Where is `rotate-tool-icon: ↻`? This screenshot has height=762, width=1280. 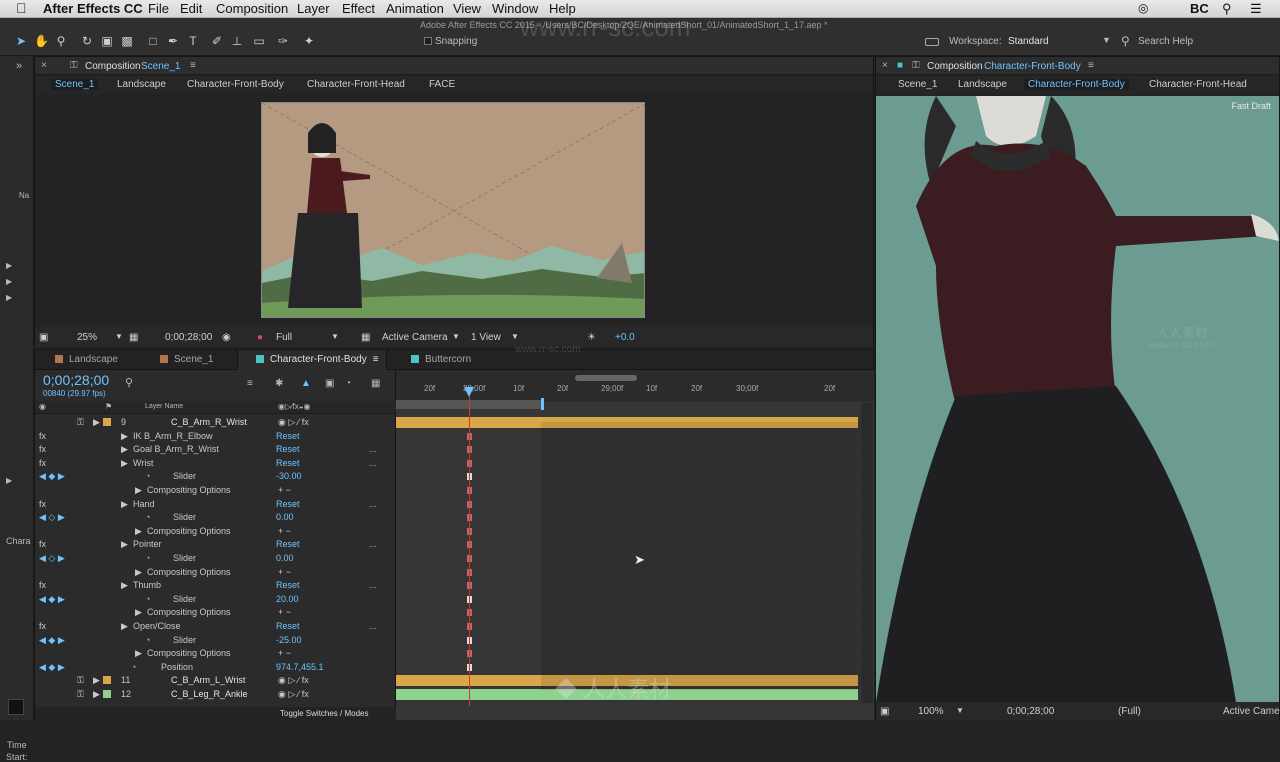
rotate-tool-icon: ↻ is located at coordinates (87, 41).